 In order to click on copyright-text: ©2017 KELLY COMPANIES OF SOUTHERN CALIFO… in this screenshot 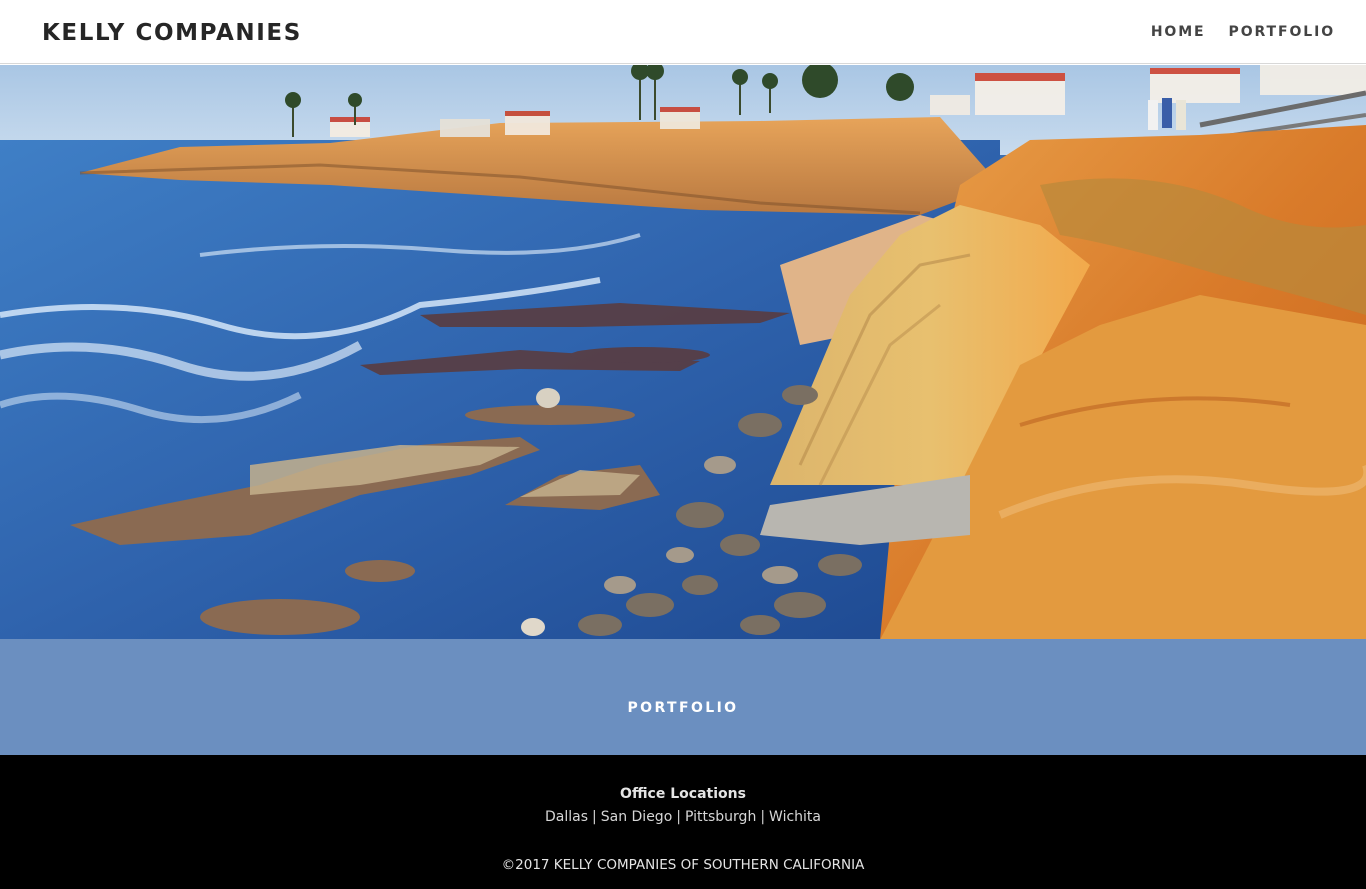, I will do `click(683, 865)`.